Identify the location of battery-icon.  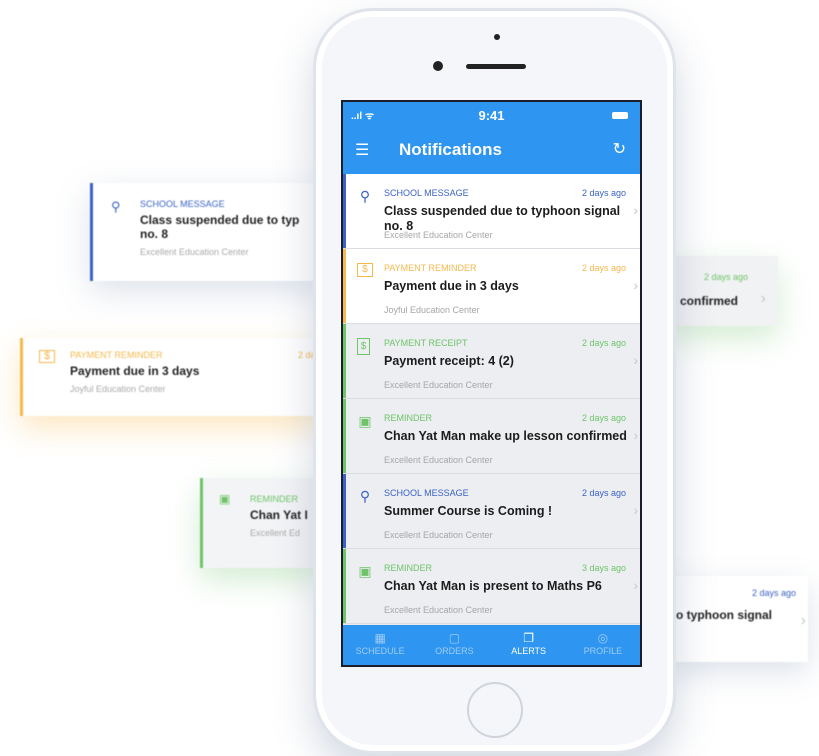
(620, 115).